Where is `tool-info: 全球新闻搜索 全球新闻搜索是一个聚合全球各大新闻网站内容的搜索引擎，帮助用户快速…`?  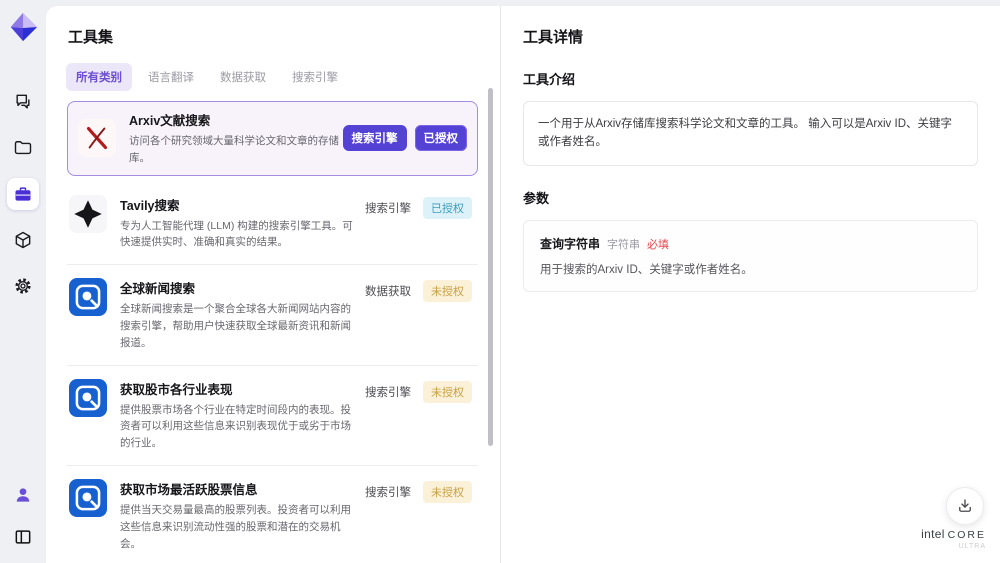
tool-info: 全球新闻搜索 全球新闻搜索是一个聚合全球各大新闻网站内容的搜索引擎，帮助用户快速… is located at coordinates (242, 314).